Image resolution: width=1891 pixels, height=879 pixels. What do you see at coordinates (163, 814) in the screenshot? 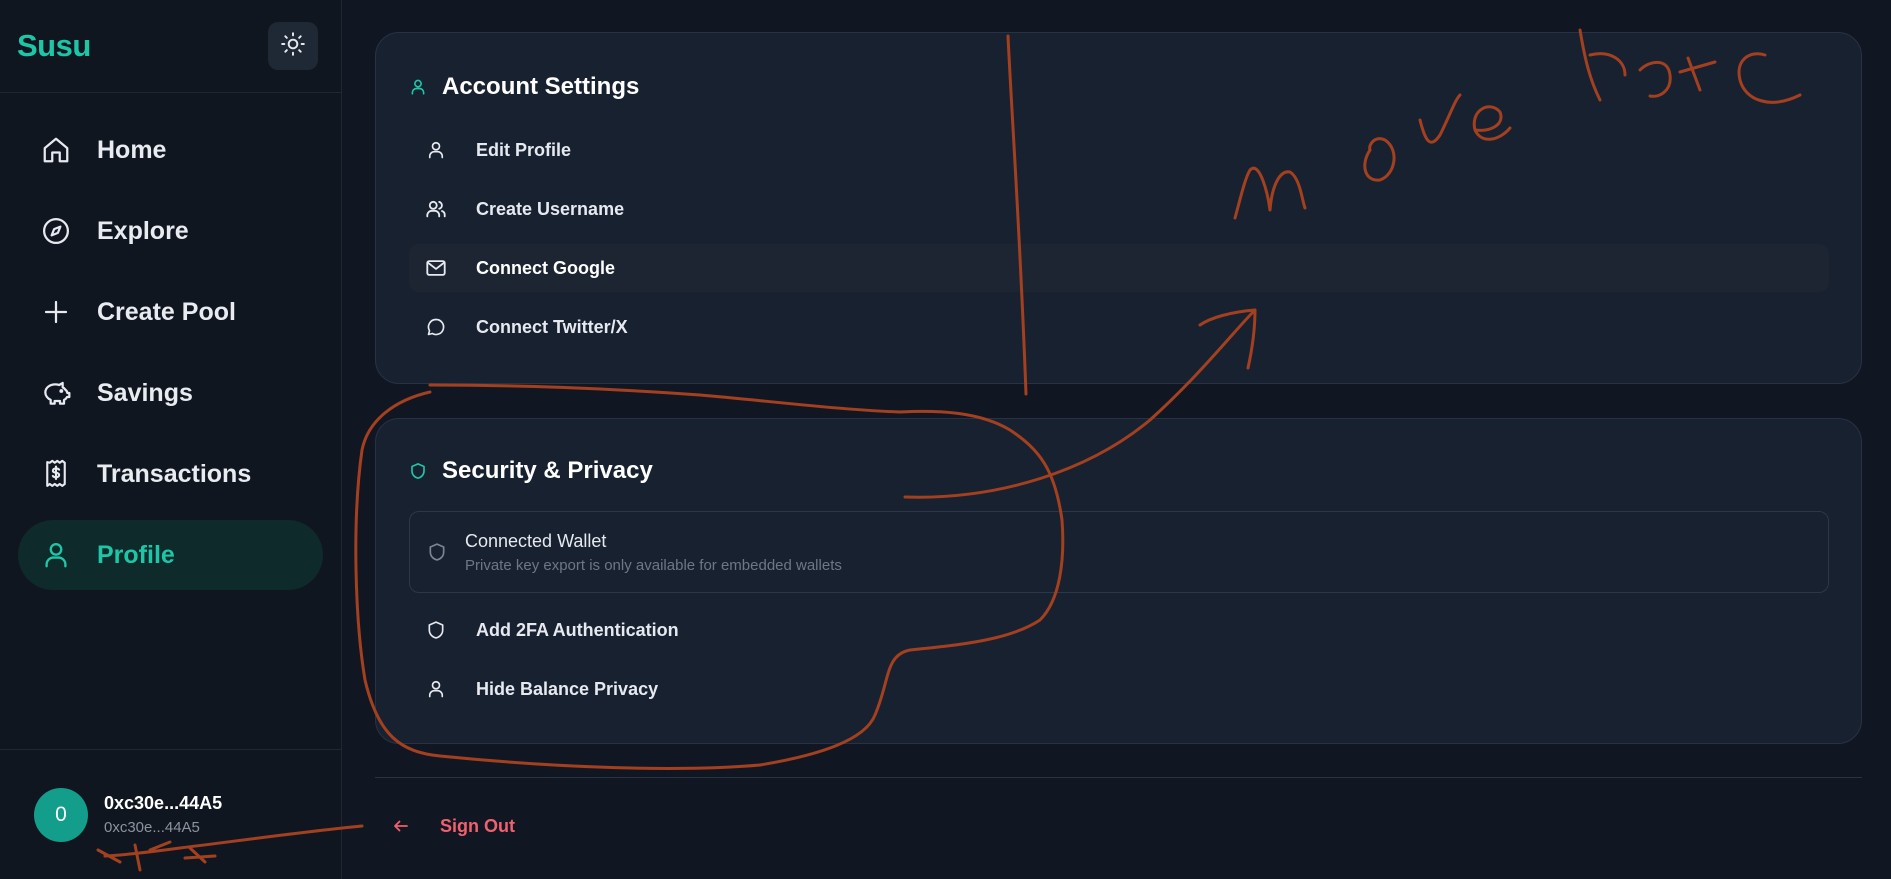
I see `user-info: 0xc30e...44A5 0xc30e...44A5` at bounding box center [163, 814].